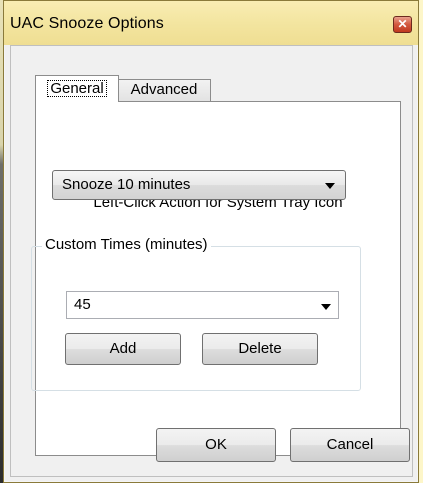 The width and height of the screenshot is (423, 483). I want to click on tab-advanced-label: Advanced, so click(164, 89).